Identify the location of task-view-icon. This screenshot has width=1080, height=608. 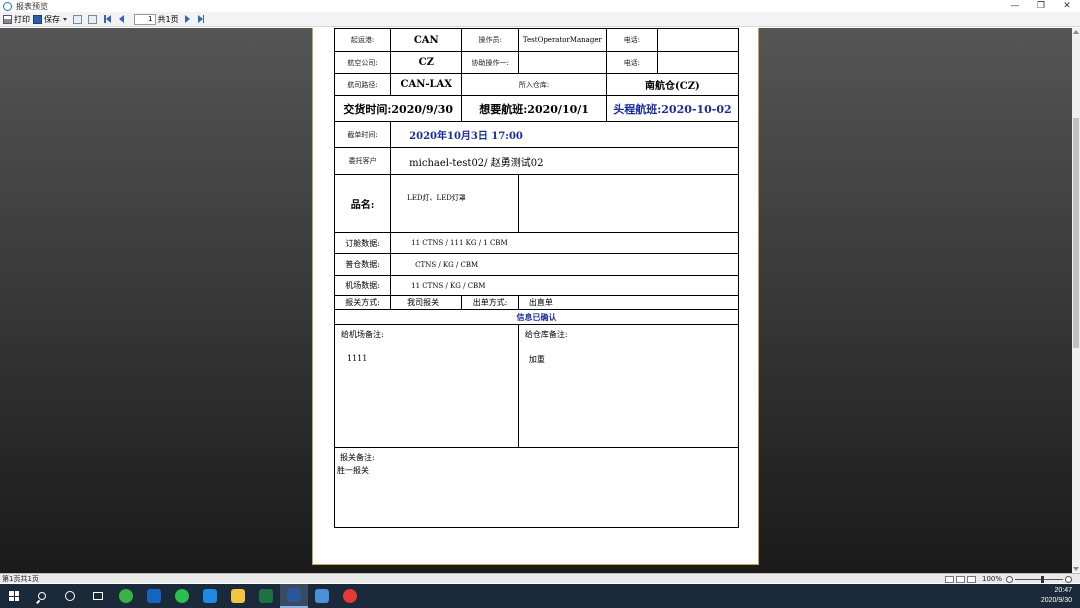
(98, 596).